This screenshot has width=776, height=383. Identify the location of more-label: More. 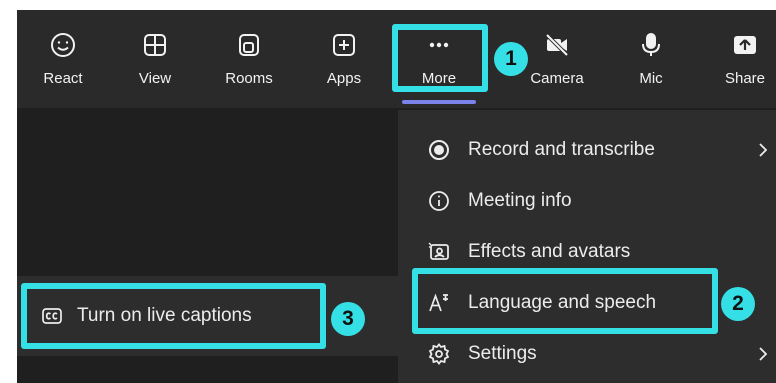
(439, 78).